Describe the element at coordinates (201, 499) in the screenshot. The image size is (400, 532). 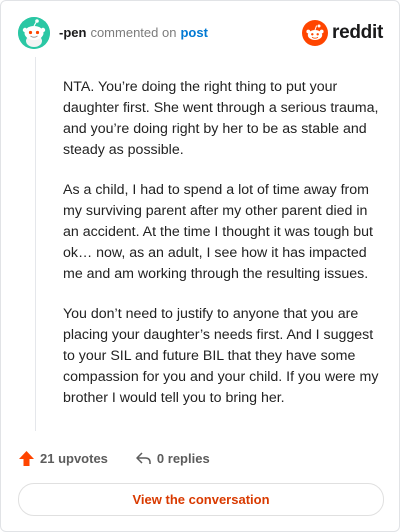
I see `view-conversation-button: View the conversation` at that location.